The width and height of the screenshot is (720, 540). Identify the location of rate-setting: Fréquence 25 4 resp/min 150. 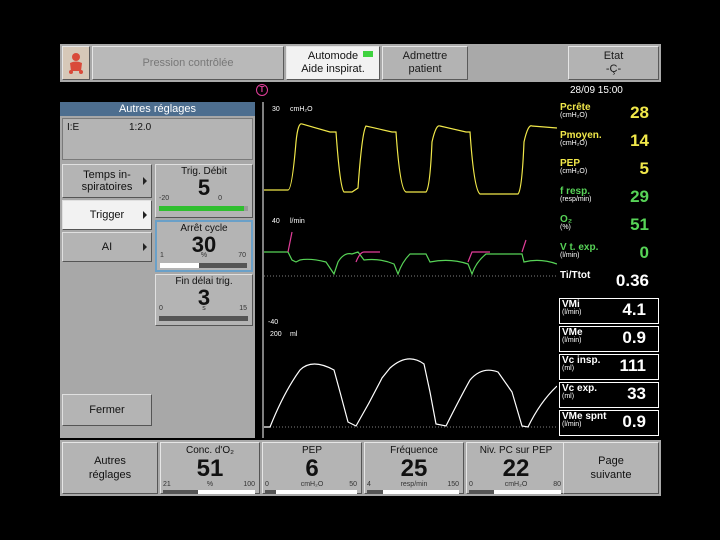
(414, 468).